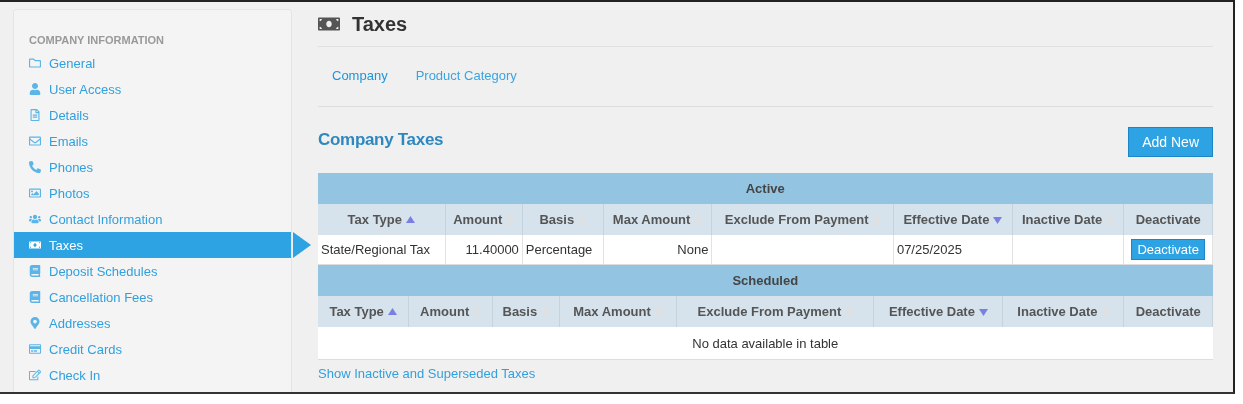 The width and height of the screenshot is (1243, 404). What do you see at coordinates (381, 140) in the screenshot?
I see `section-title: Company Taxes` at bounding box center [381, 140].